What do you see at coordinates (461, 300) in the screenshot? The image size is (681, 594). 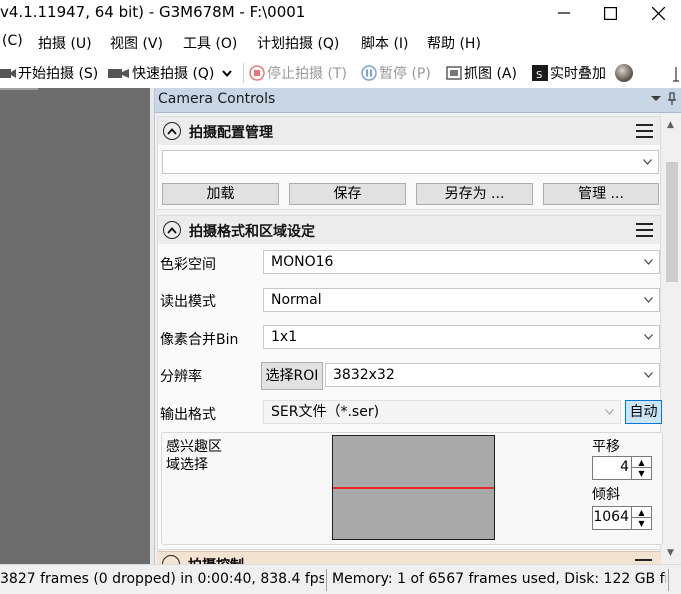 I see `readout-mode-select: Normal` at bounding box center [461, 300].